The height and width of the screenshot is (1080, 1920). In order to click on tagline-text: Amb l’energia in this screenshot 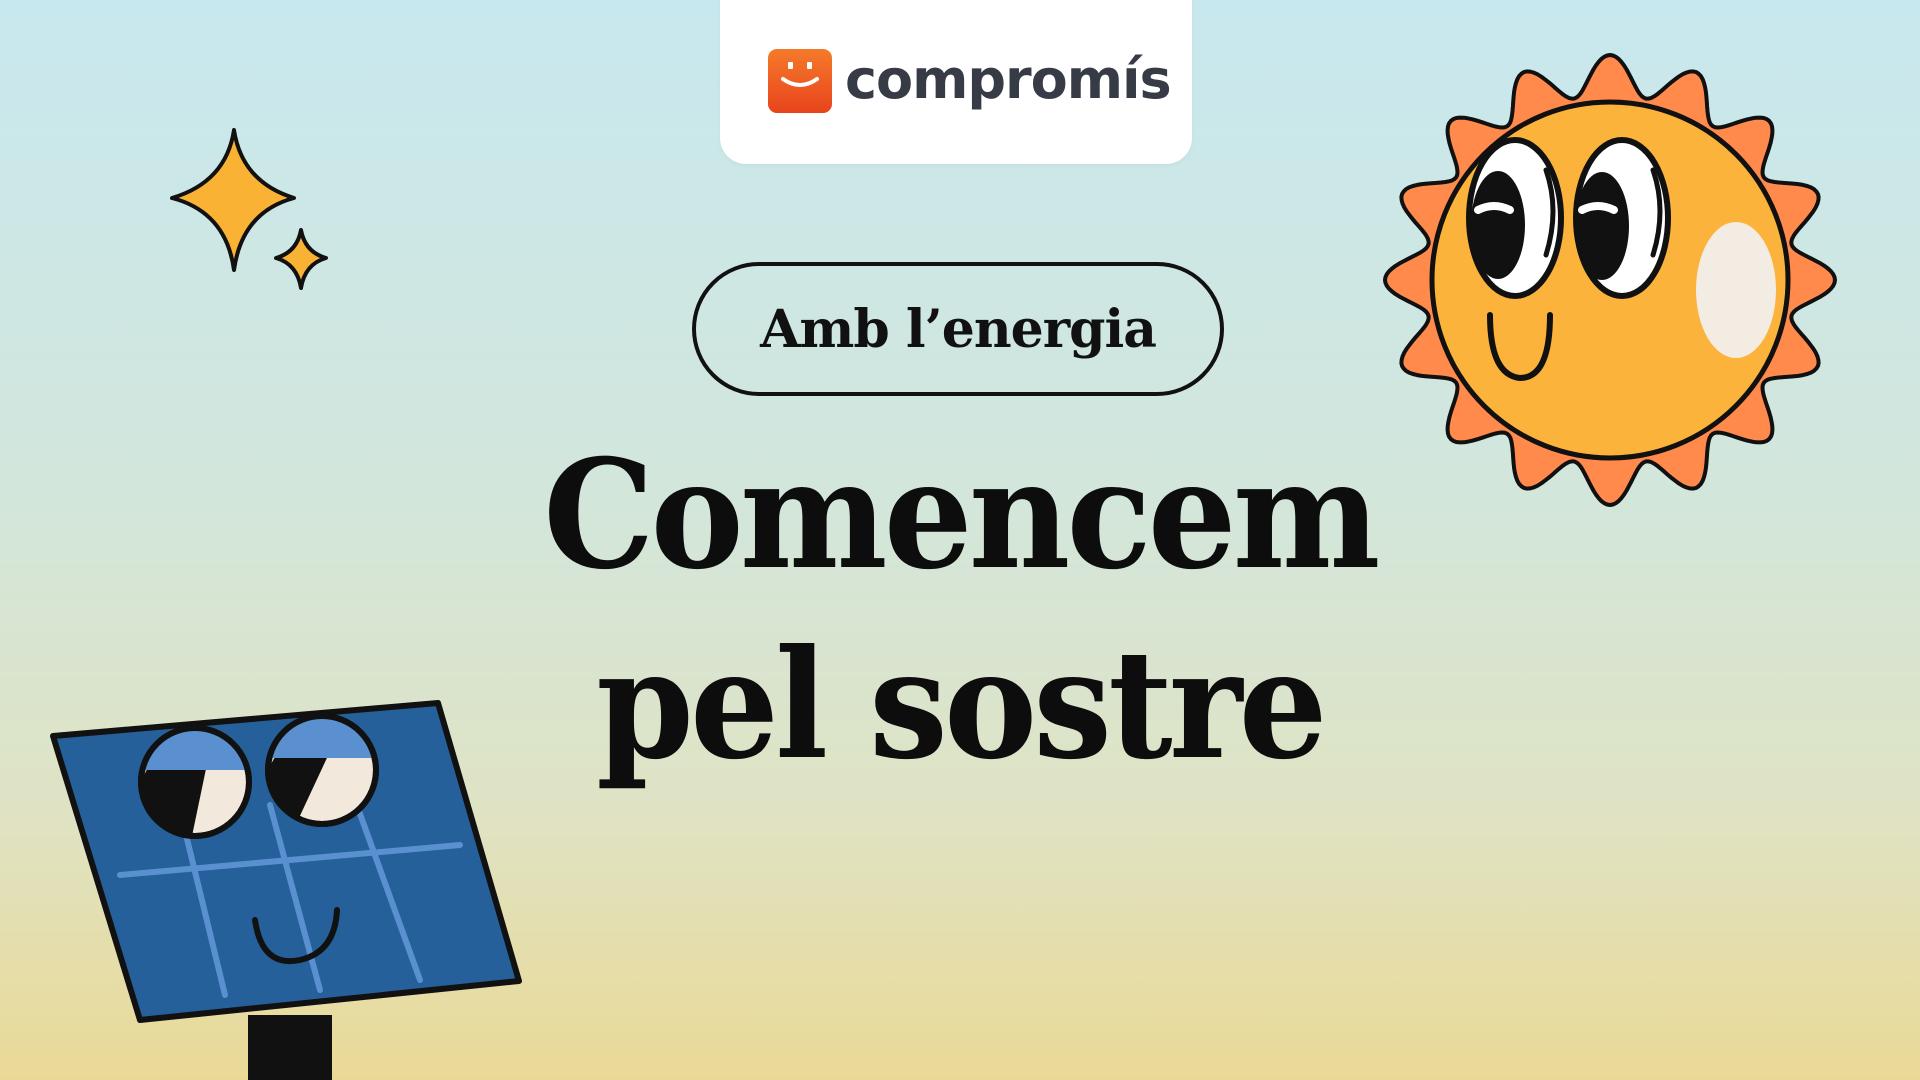, I will do `click(958, 329)`.